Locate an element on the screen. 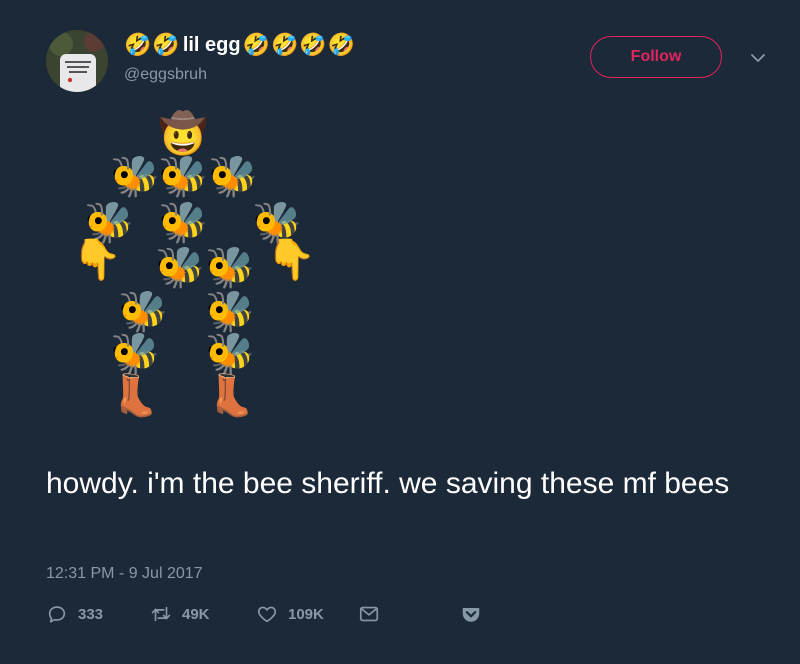 Image resolution: width=800 pixels, height=664 pixels. tweet-timestamp: 12:31 PM - 9 Jul 2017 is located at coordinates (124, 574).